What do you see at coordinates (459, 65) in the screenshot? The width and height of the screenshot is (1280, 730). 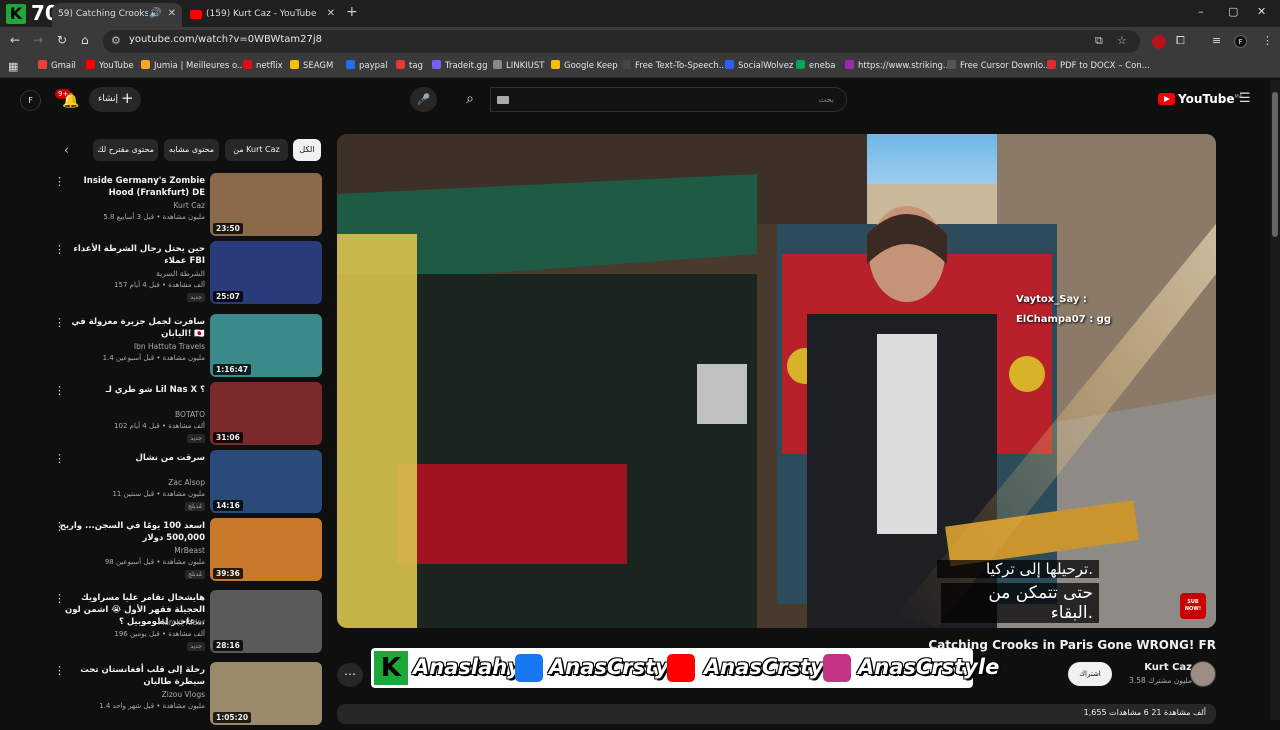 I see `bookmark-item: Tradeit.gg` at bounding box center [459, 65].